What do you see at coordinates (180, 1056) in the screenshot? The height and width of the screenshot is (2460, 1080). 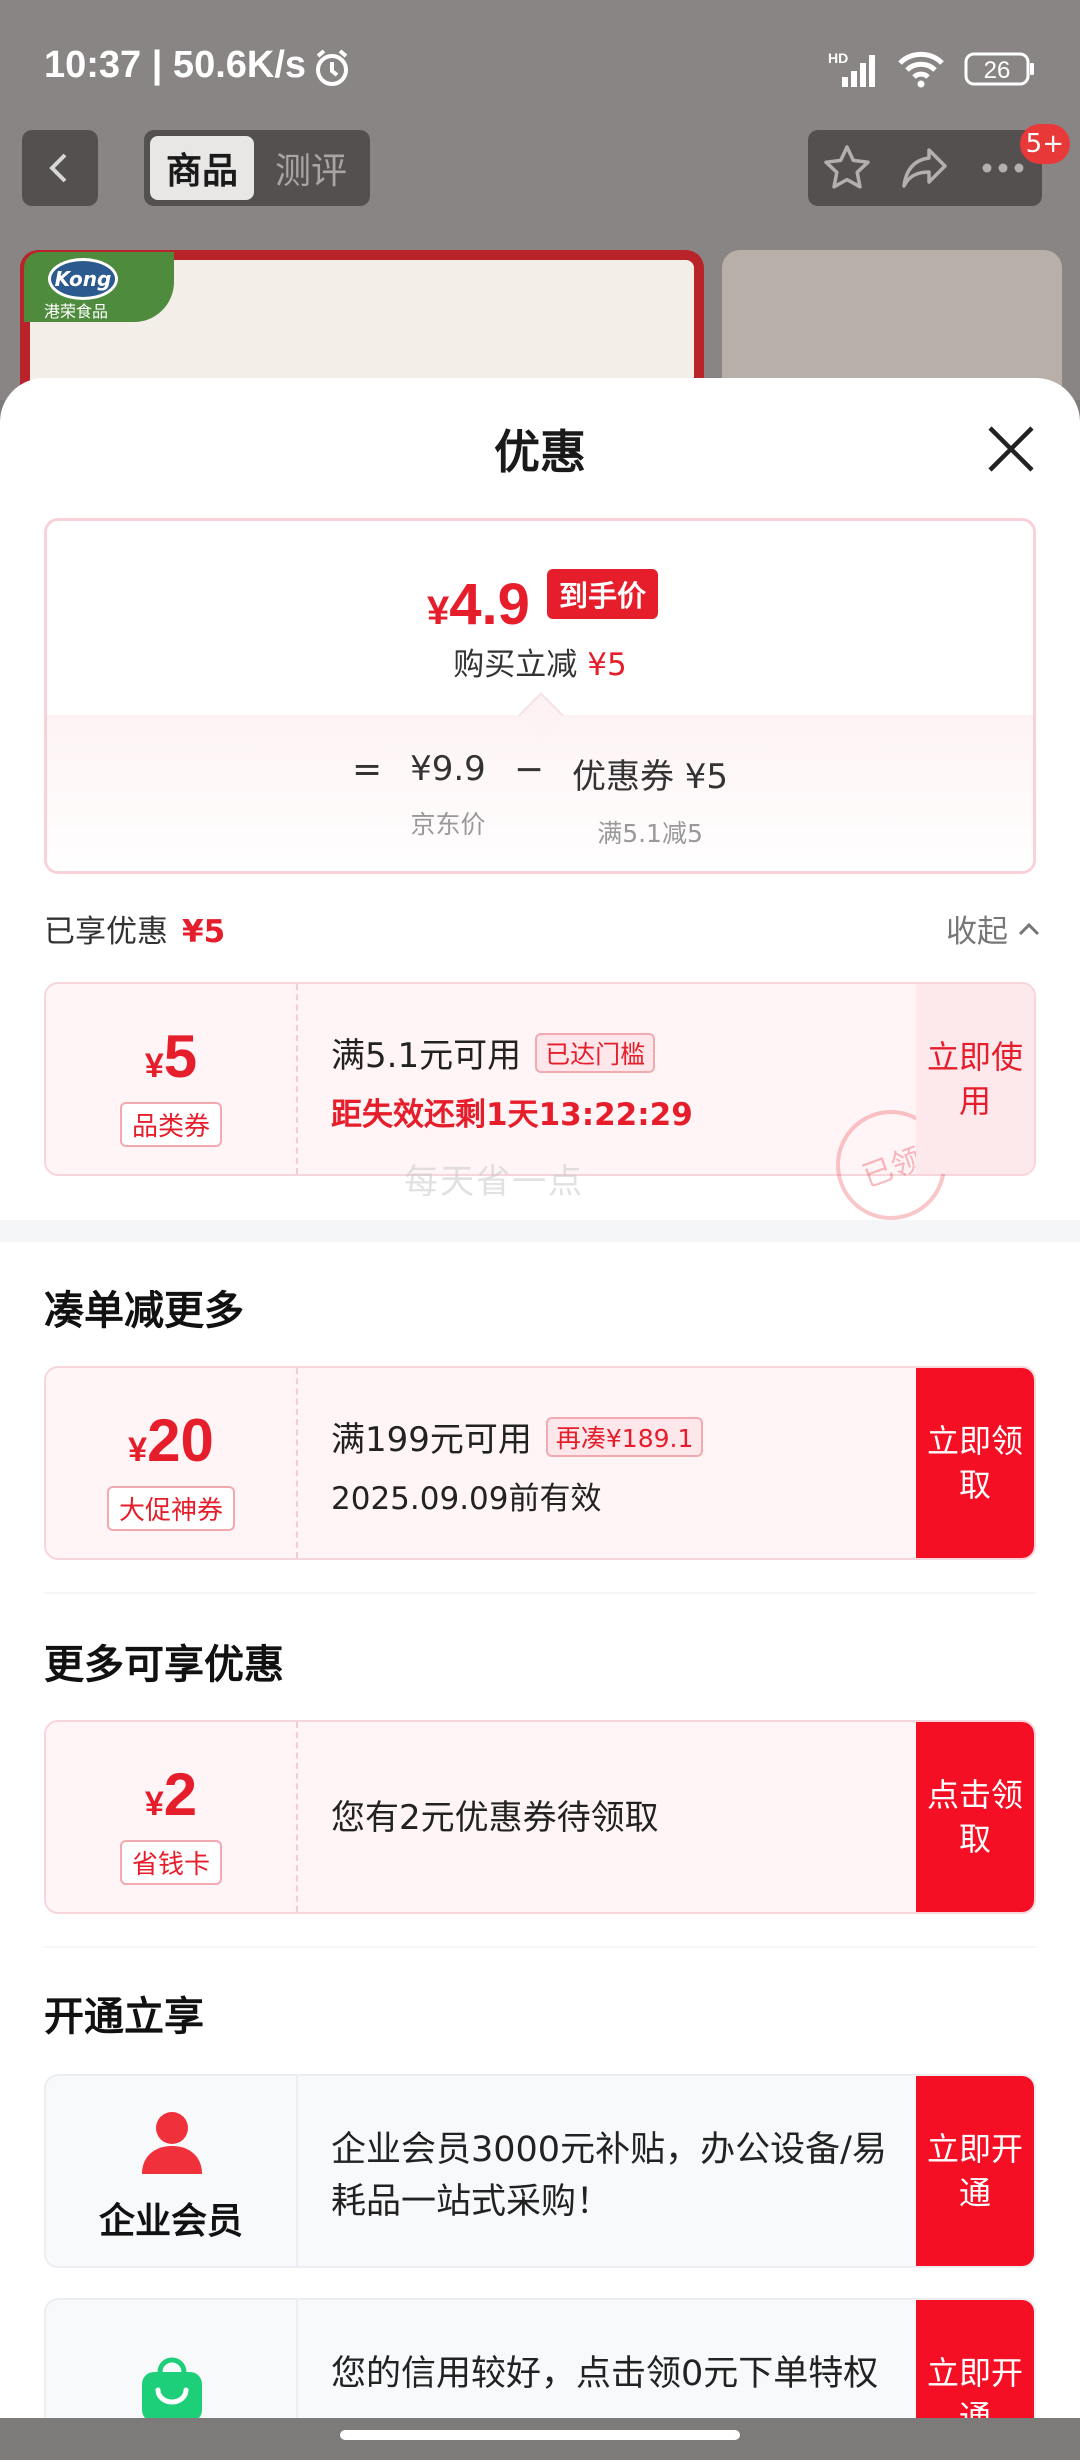 I see `coupon-amount-value: 5` at bounding box center [180, 1056].